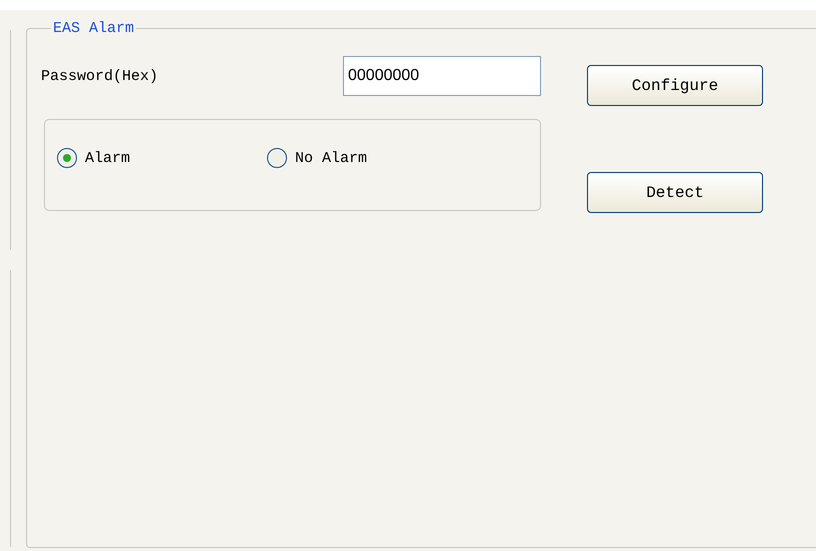 The width and height of the screenshot is (816, 551). I want to click on radio-option: No Alarm, so click(332, 158).